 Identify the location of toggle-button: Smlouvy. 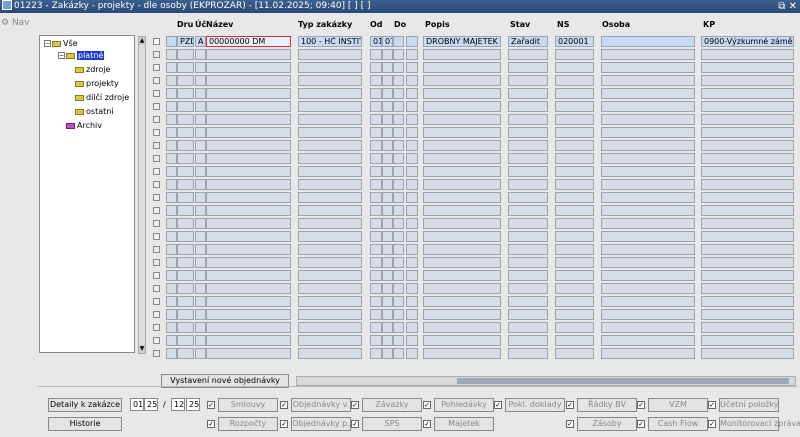
(248, 405).